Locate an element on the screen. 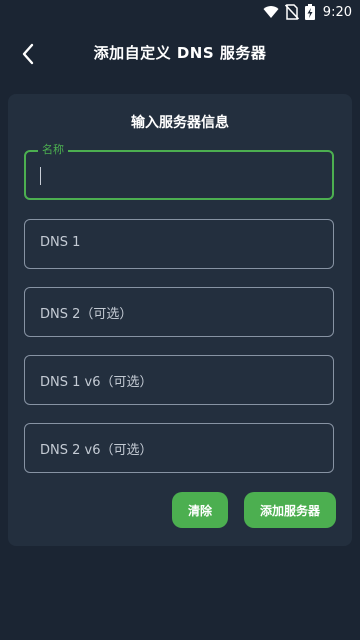  dns2-v6-input: DNS 2 v6（可选） is located at coordinates (179, 448).